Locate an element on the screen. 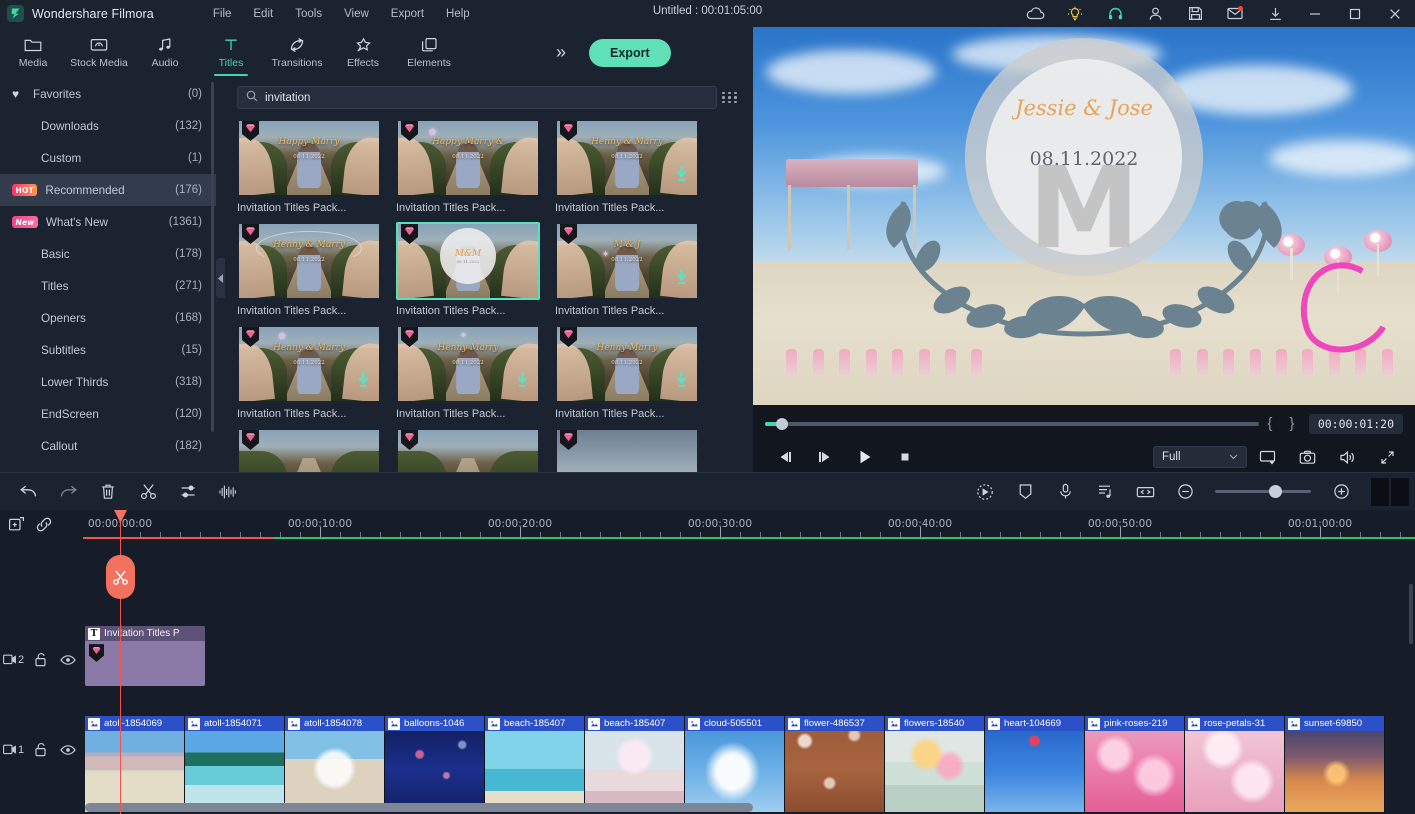  mail-icon is located at coordinates (1235, 13).